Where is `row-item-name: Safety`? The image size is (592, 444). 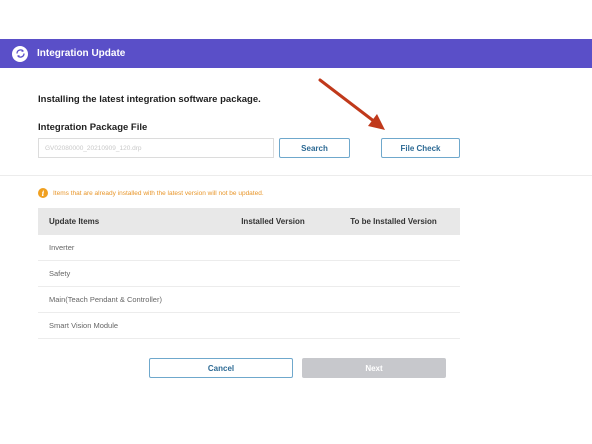
row-item-name: Safety is located at coordinates (60, 273).